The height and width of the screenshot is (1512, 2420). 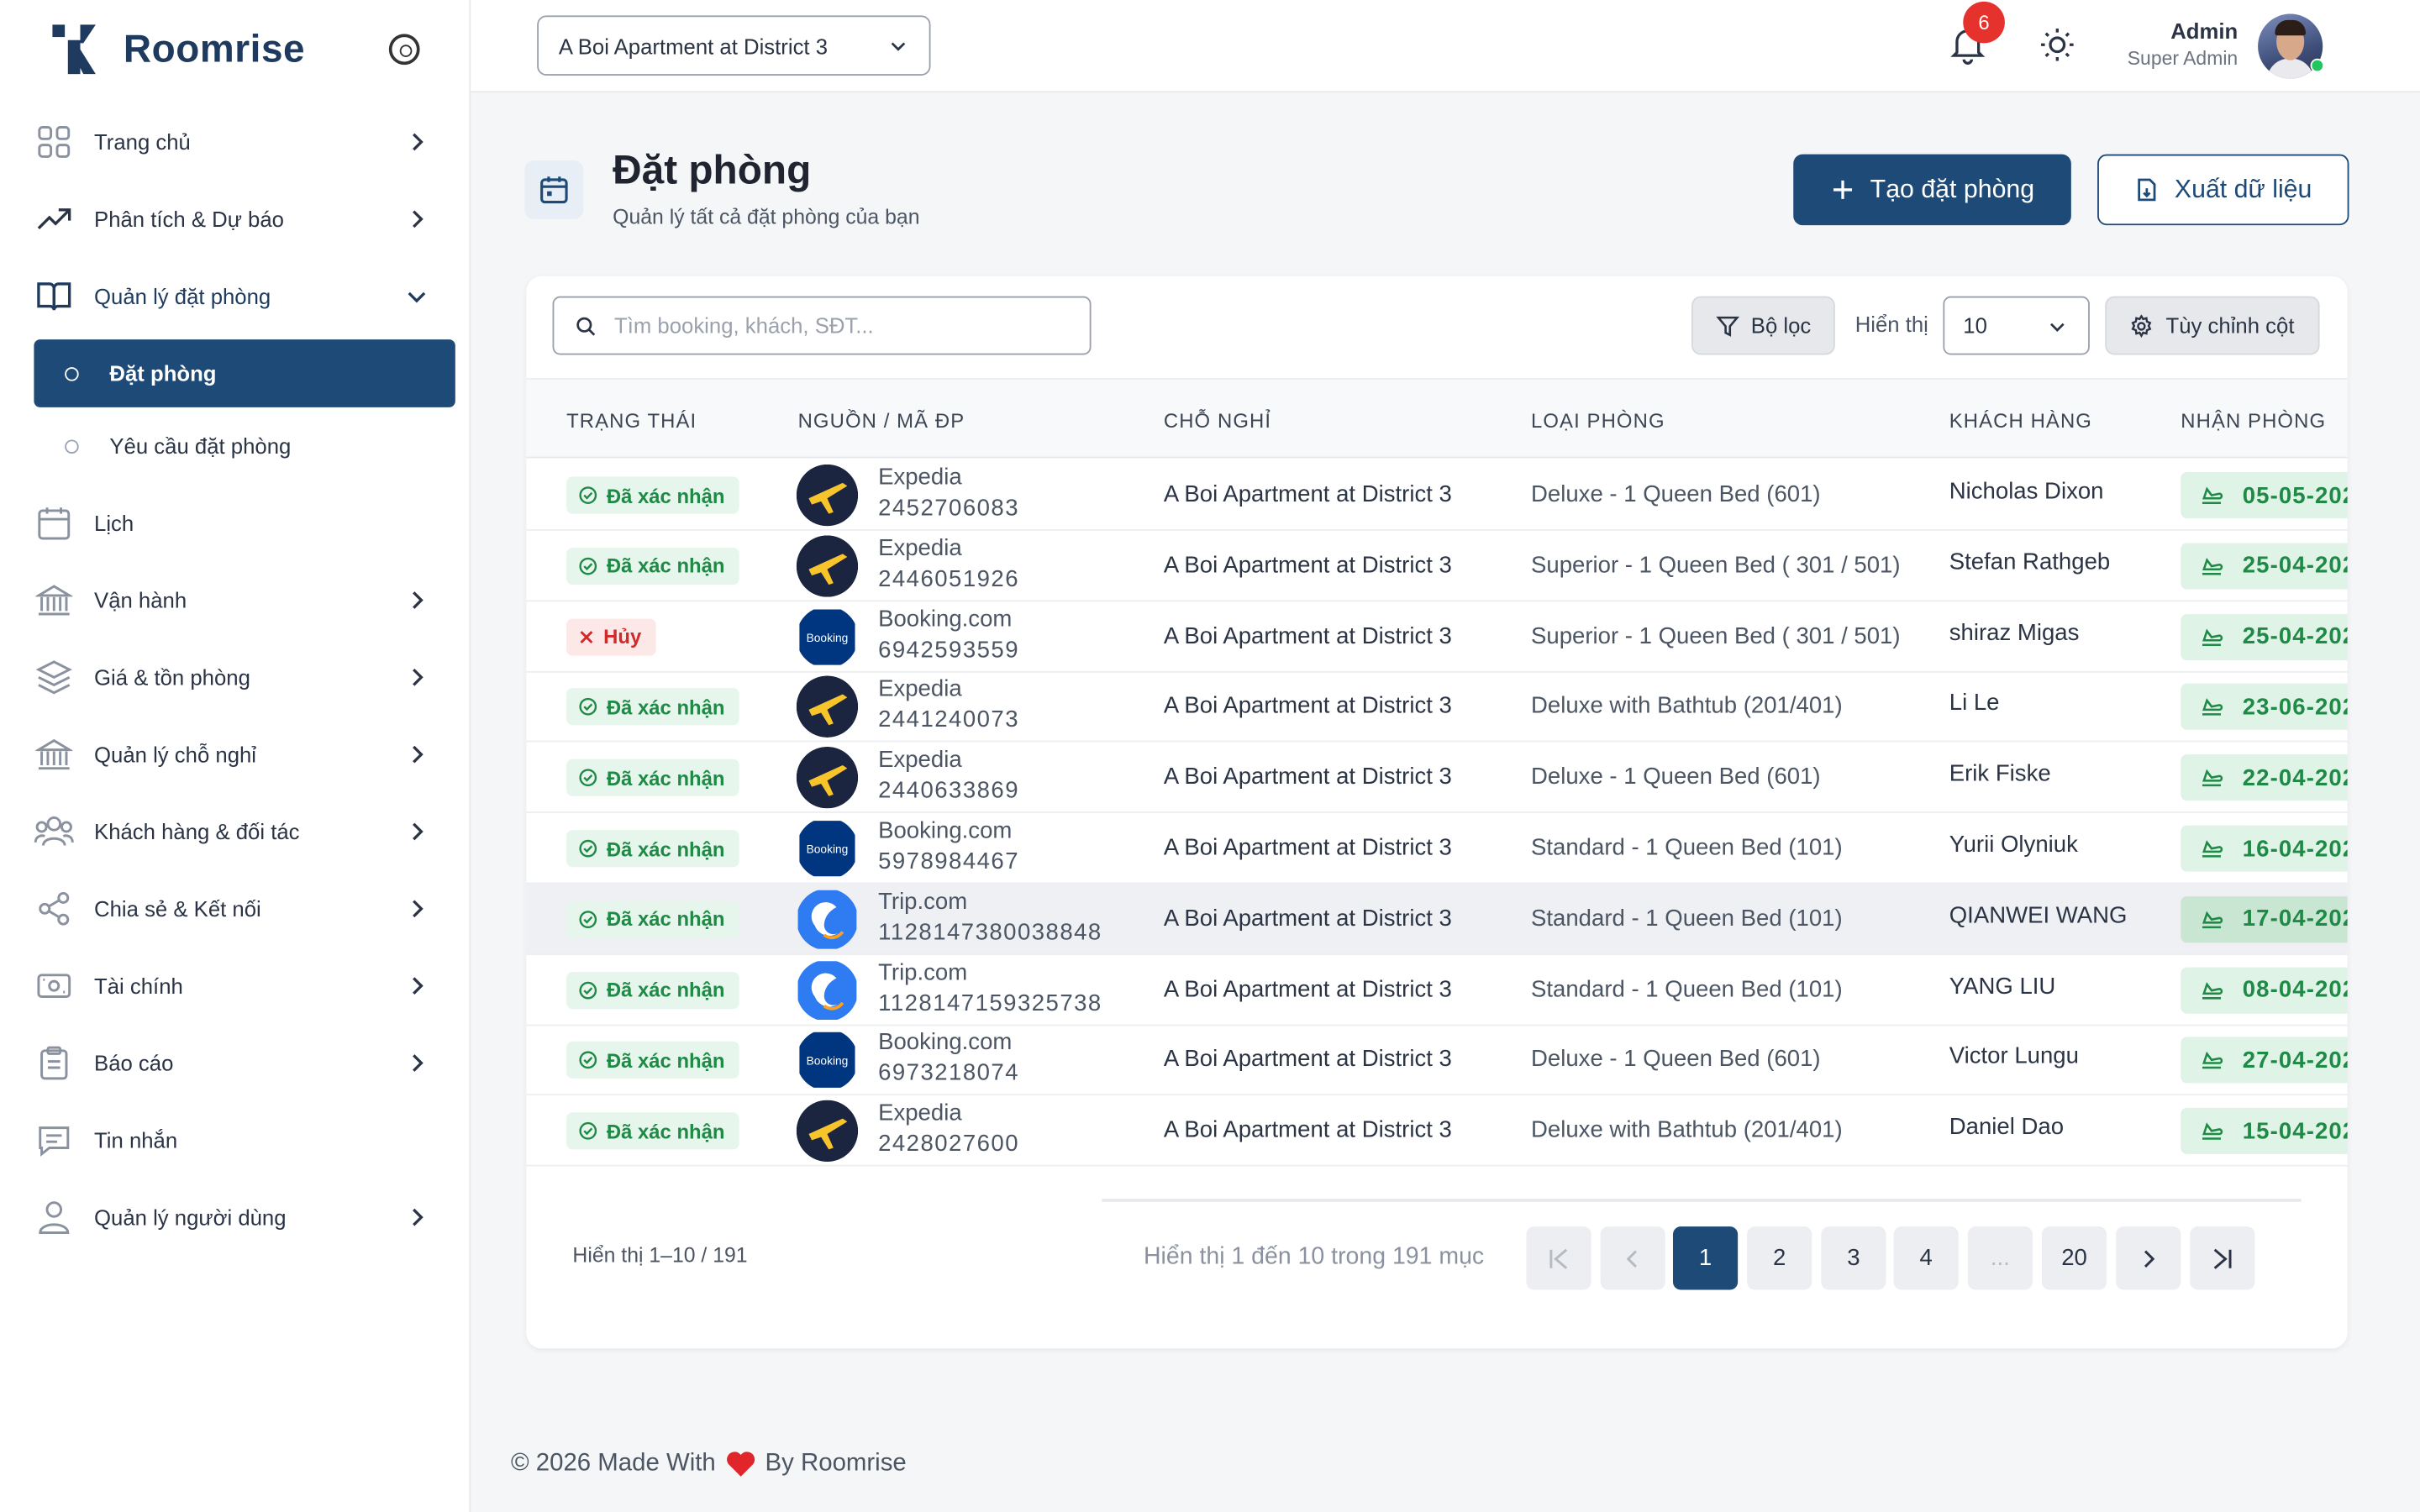 What do you see at coordinates (1687, 1130) in the screenshot?
I see `room-type: Deluxe with Bathtub (201/401)` at bounding box center [1687, 1130].